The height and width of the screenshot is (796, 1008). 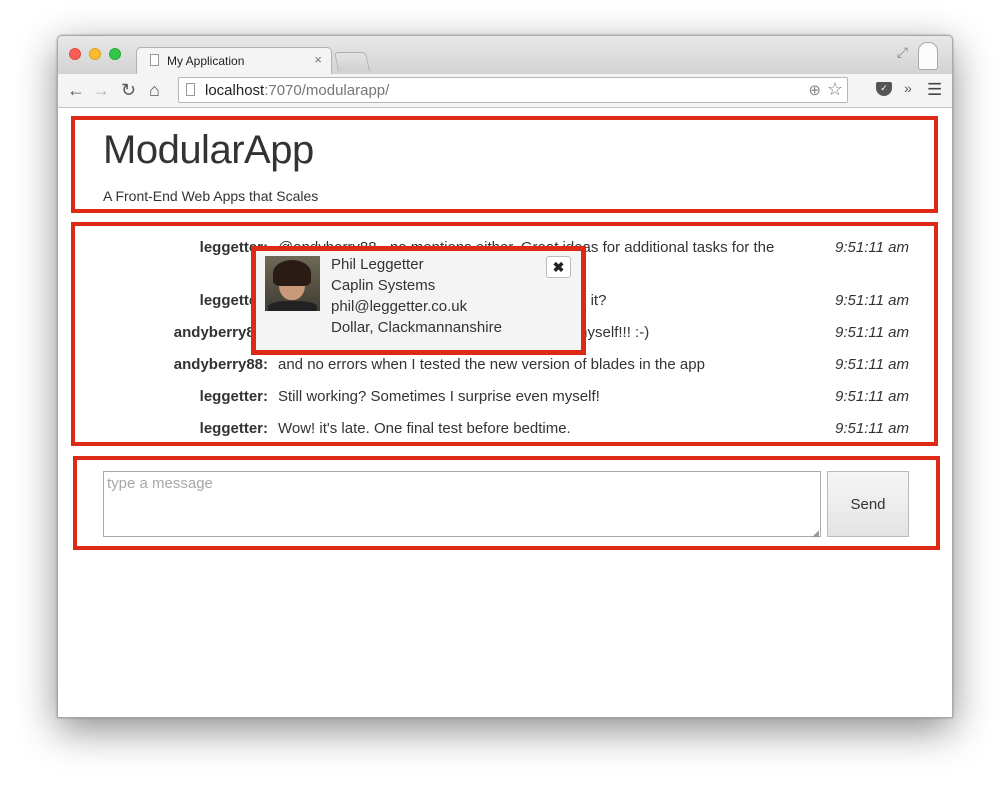 What do you see at coordinates (377, 264) in the screenshot?
I see `profile-name: Phil Leggetter` at bounding box center [377, 264].